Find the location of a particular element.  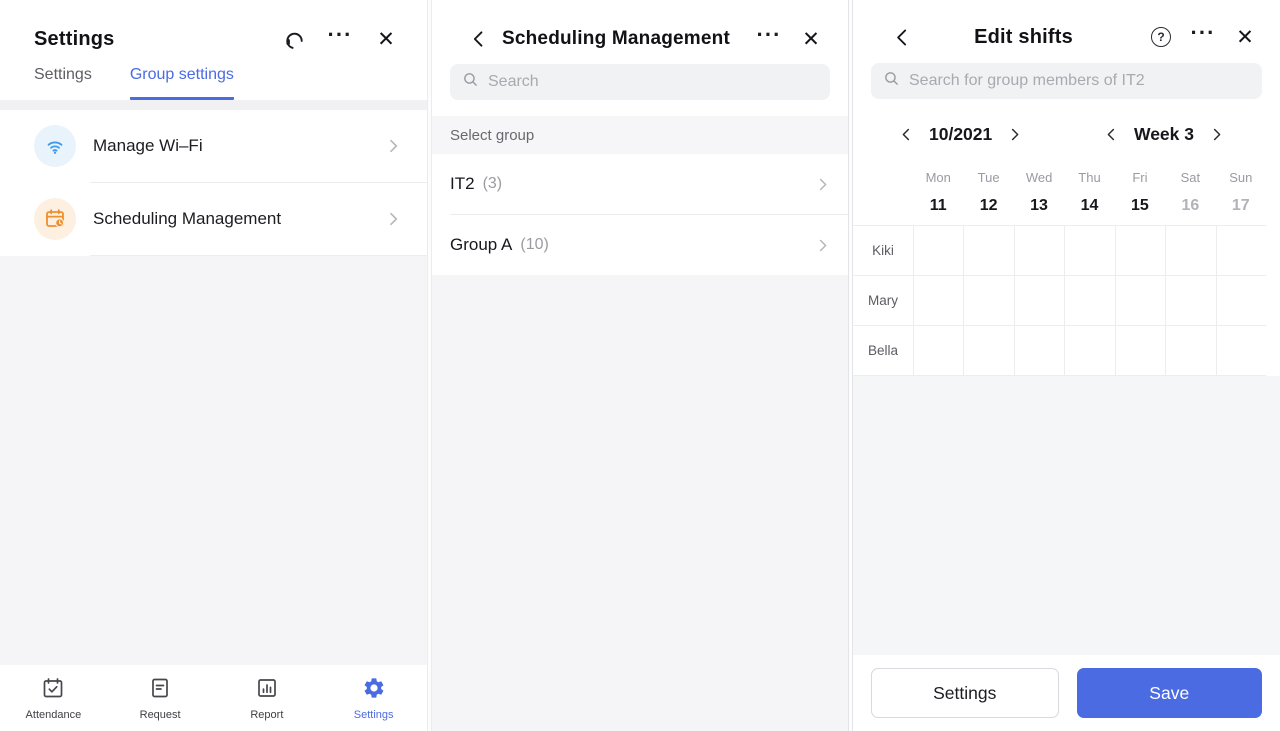

scheduling-management-row: Scheduling Management is located at coordinates (213, 219).